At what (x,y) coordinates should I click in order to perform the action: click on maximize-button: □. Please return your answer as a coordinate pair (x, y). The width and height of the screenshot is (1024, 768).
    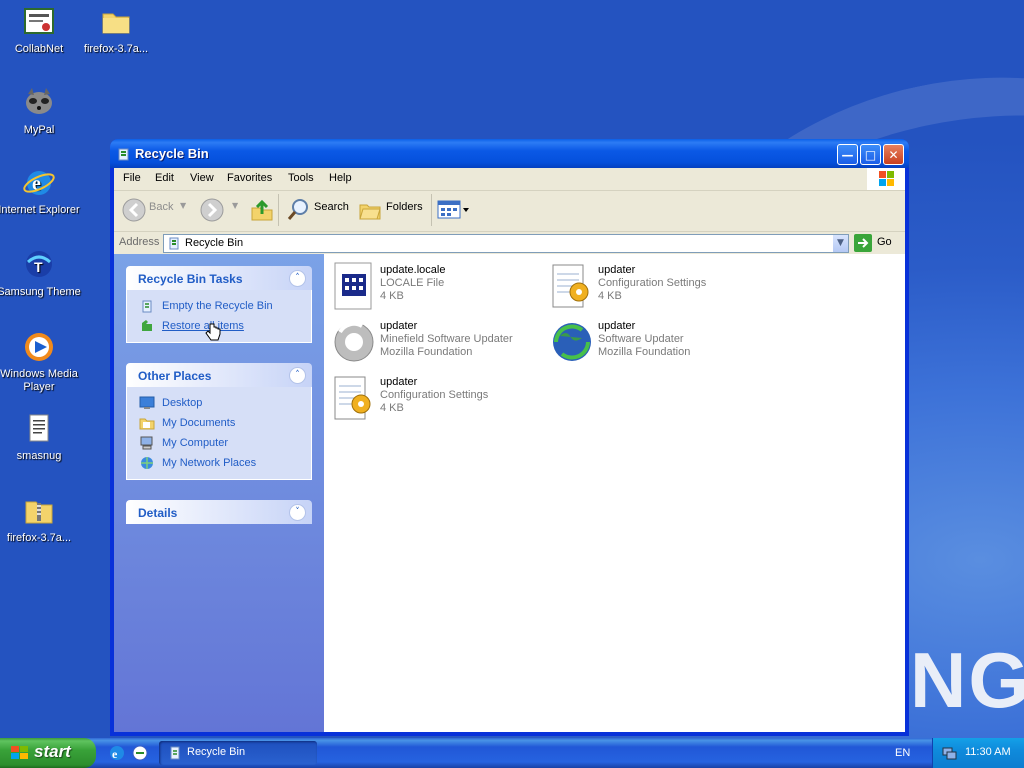
    Looking at the image, I should click on (870, 154).